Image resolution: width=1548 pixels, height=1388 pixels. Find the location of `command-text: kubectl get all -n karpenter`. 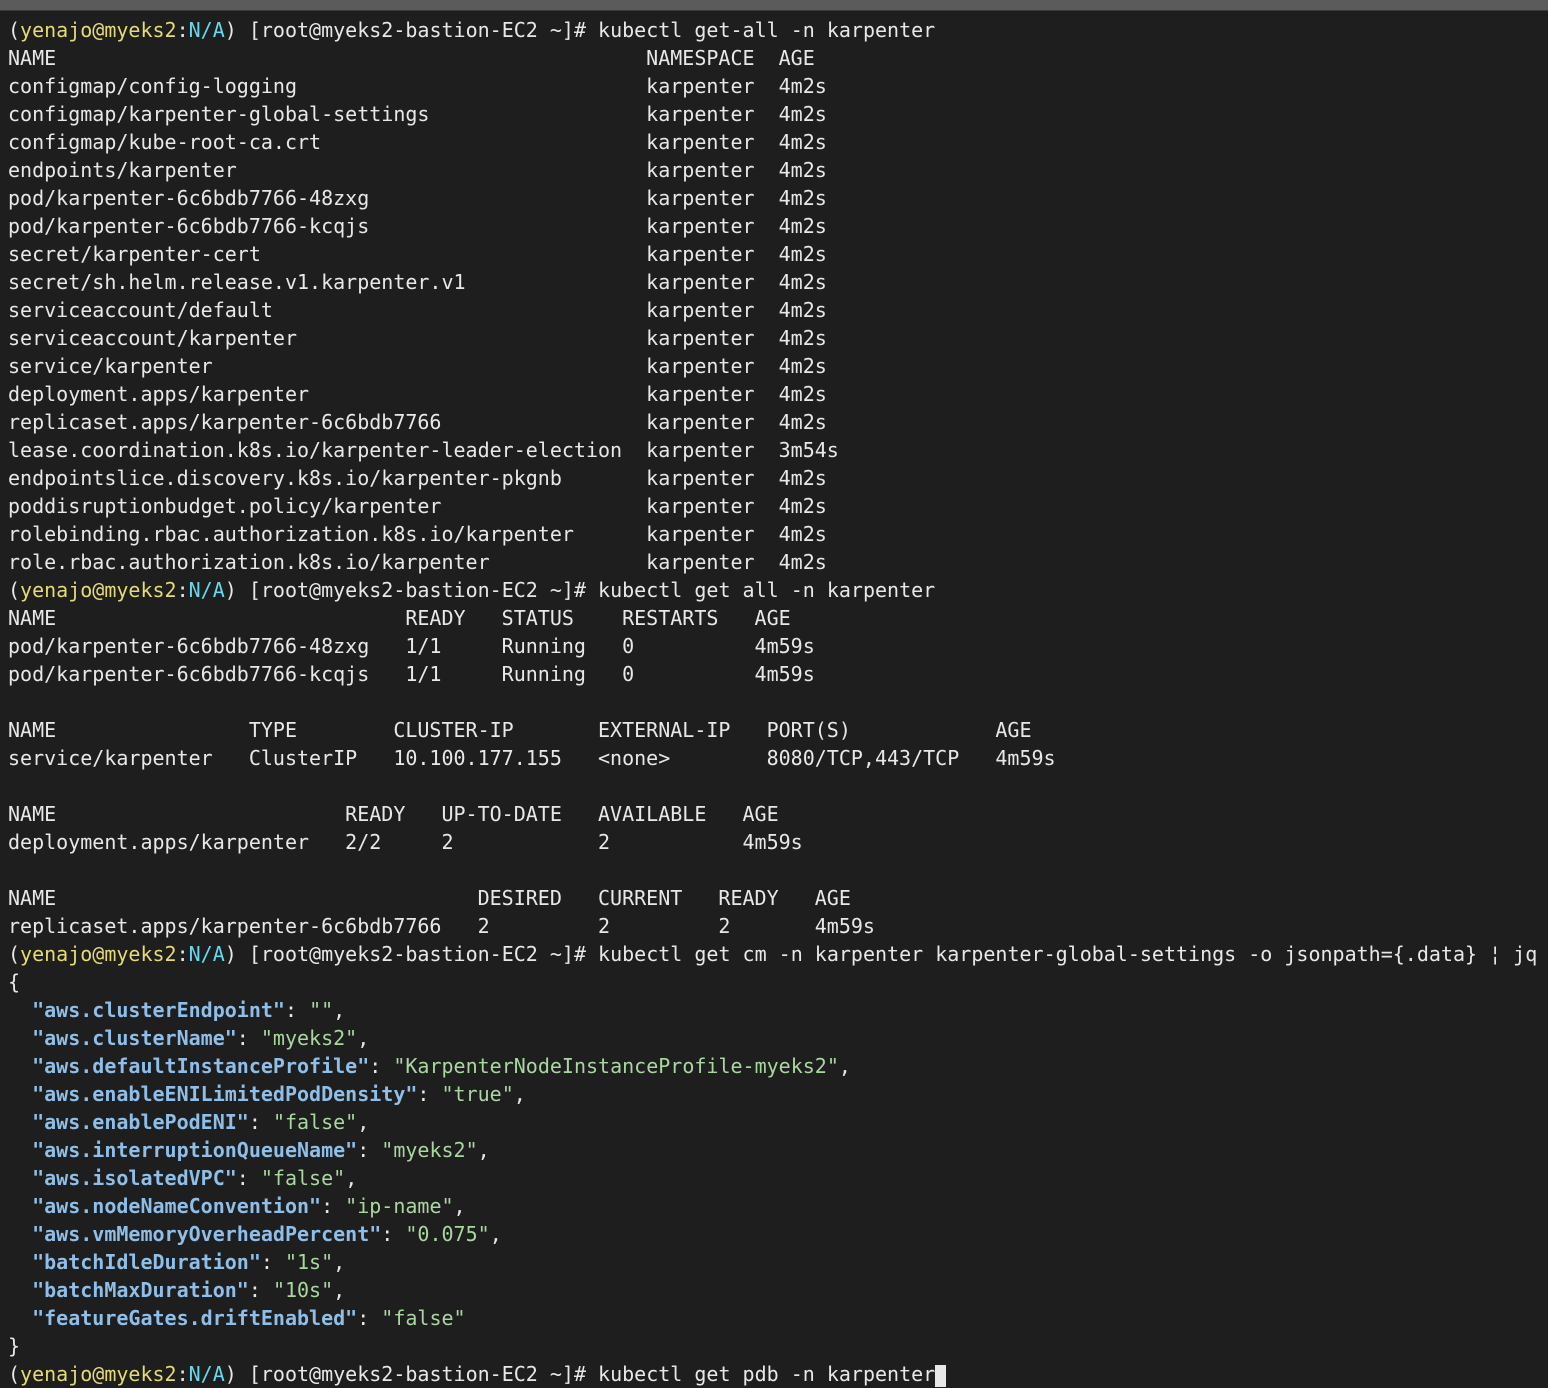

command-text: kubectl get all -n karpenter is located at coordinates (767, 590).